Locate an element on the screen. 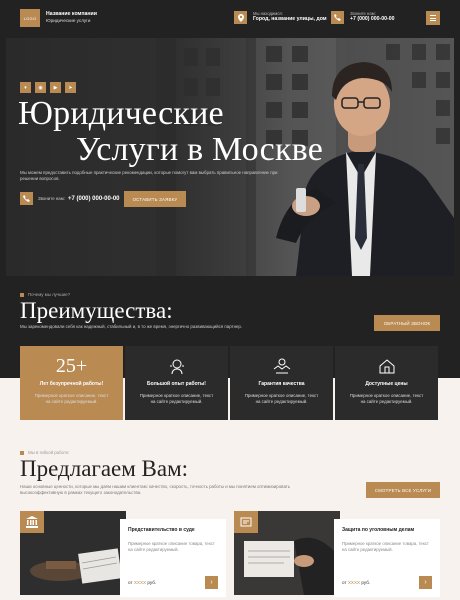 This screenshot has width=460, height=600. company-subtitle: Юридические услуги is located at coordinates (68, 21).